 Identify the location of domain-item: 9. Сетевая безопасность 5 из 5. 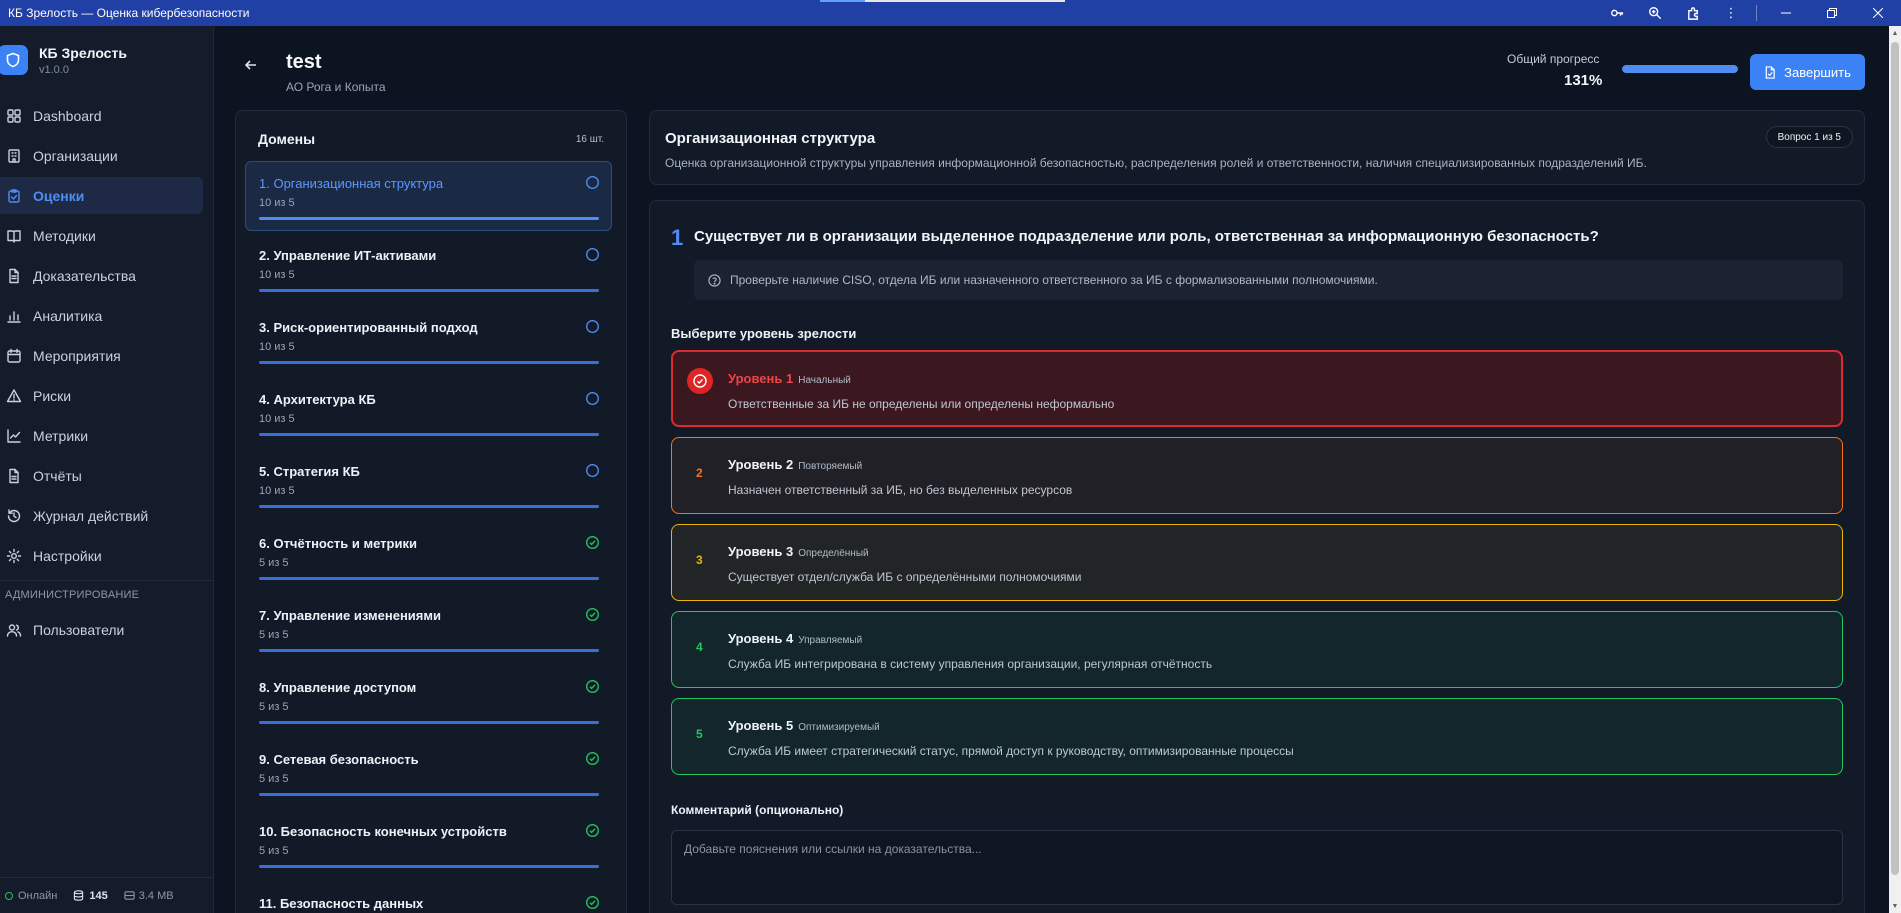
(428, 773).